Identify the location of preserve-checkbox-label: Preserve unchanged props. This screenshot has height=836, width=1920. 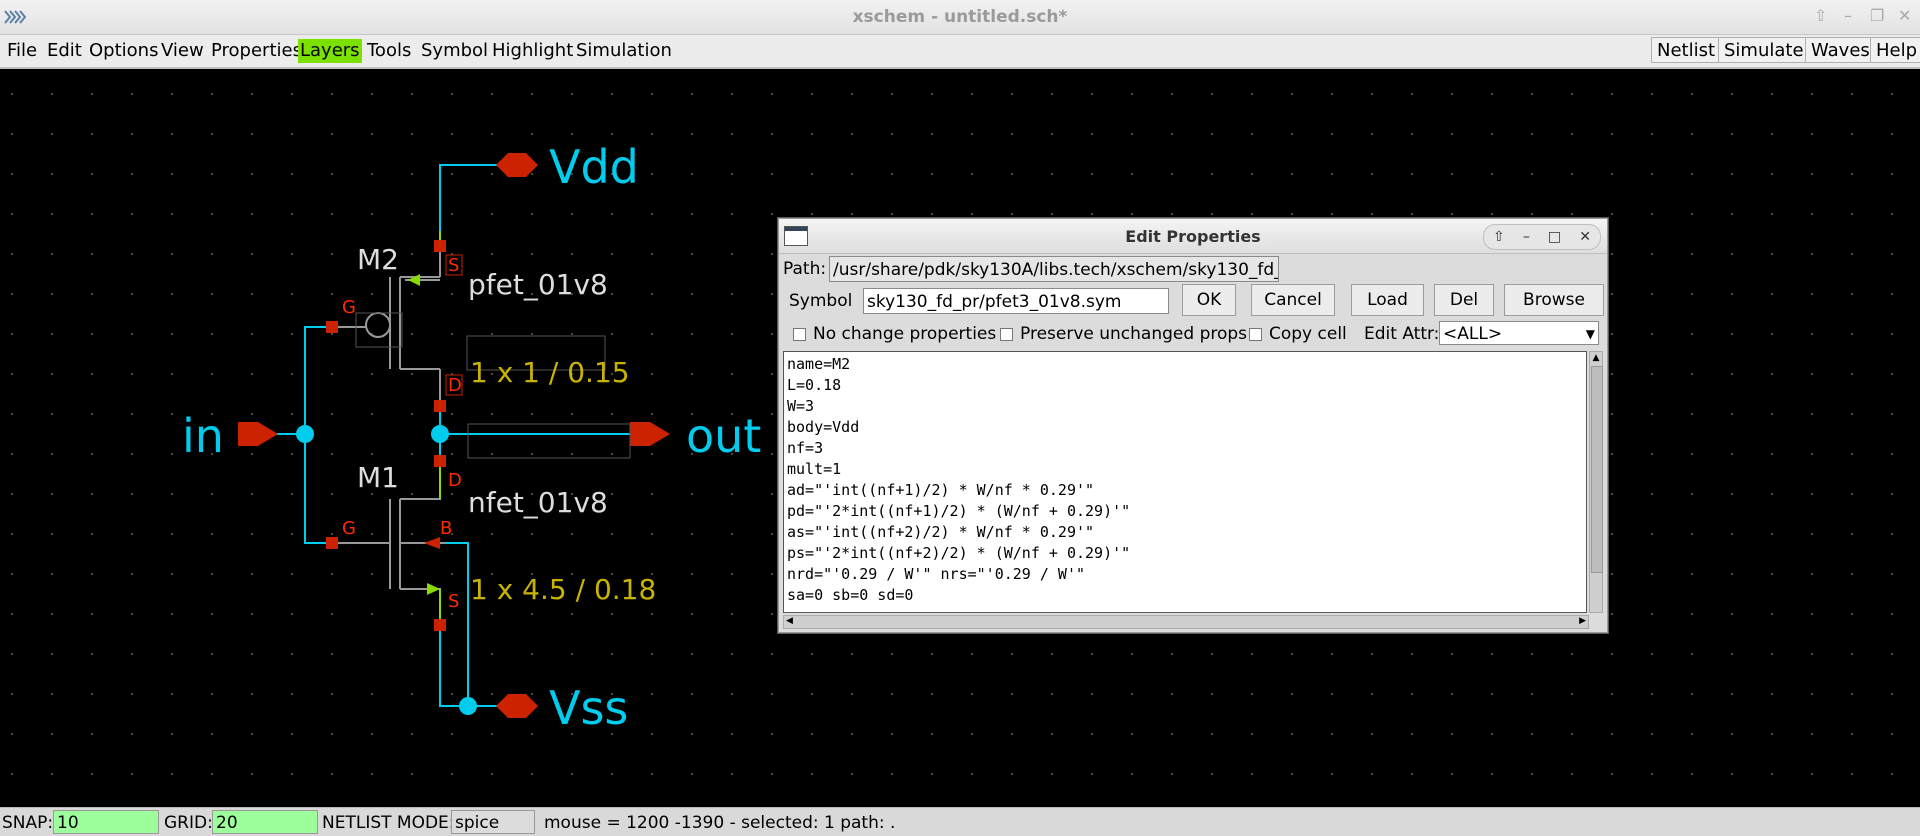
(1134, 334).